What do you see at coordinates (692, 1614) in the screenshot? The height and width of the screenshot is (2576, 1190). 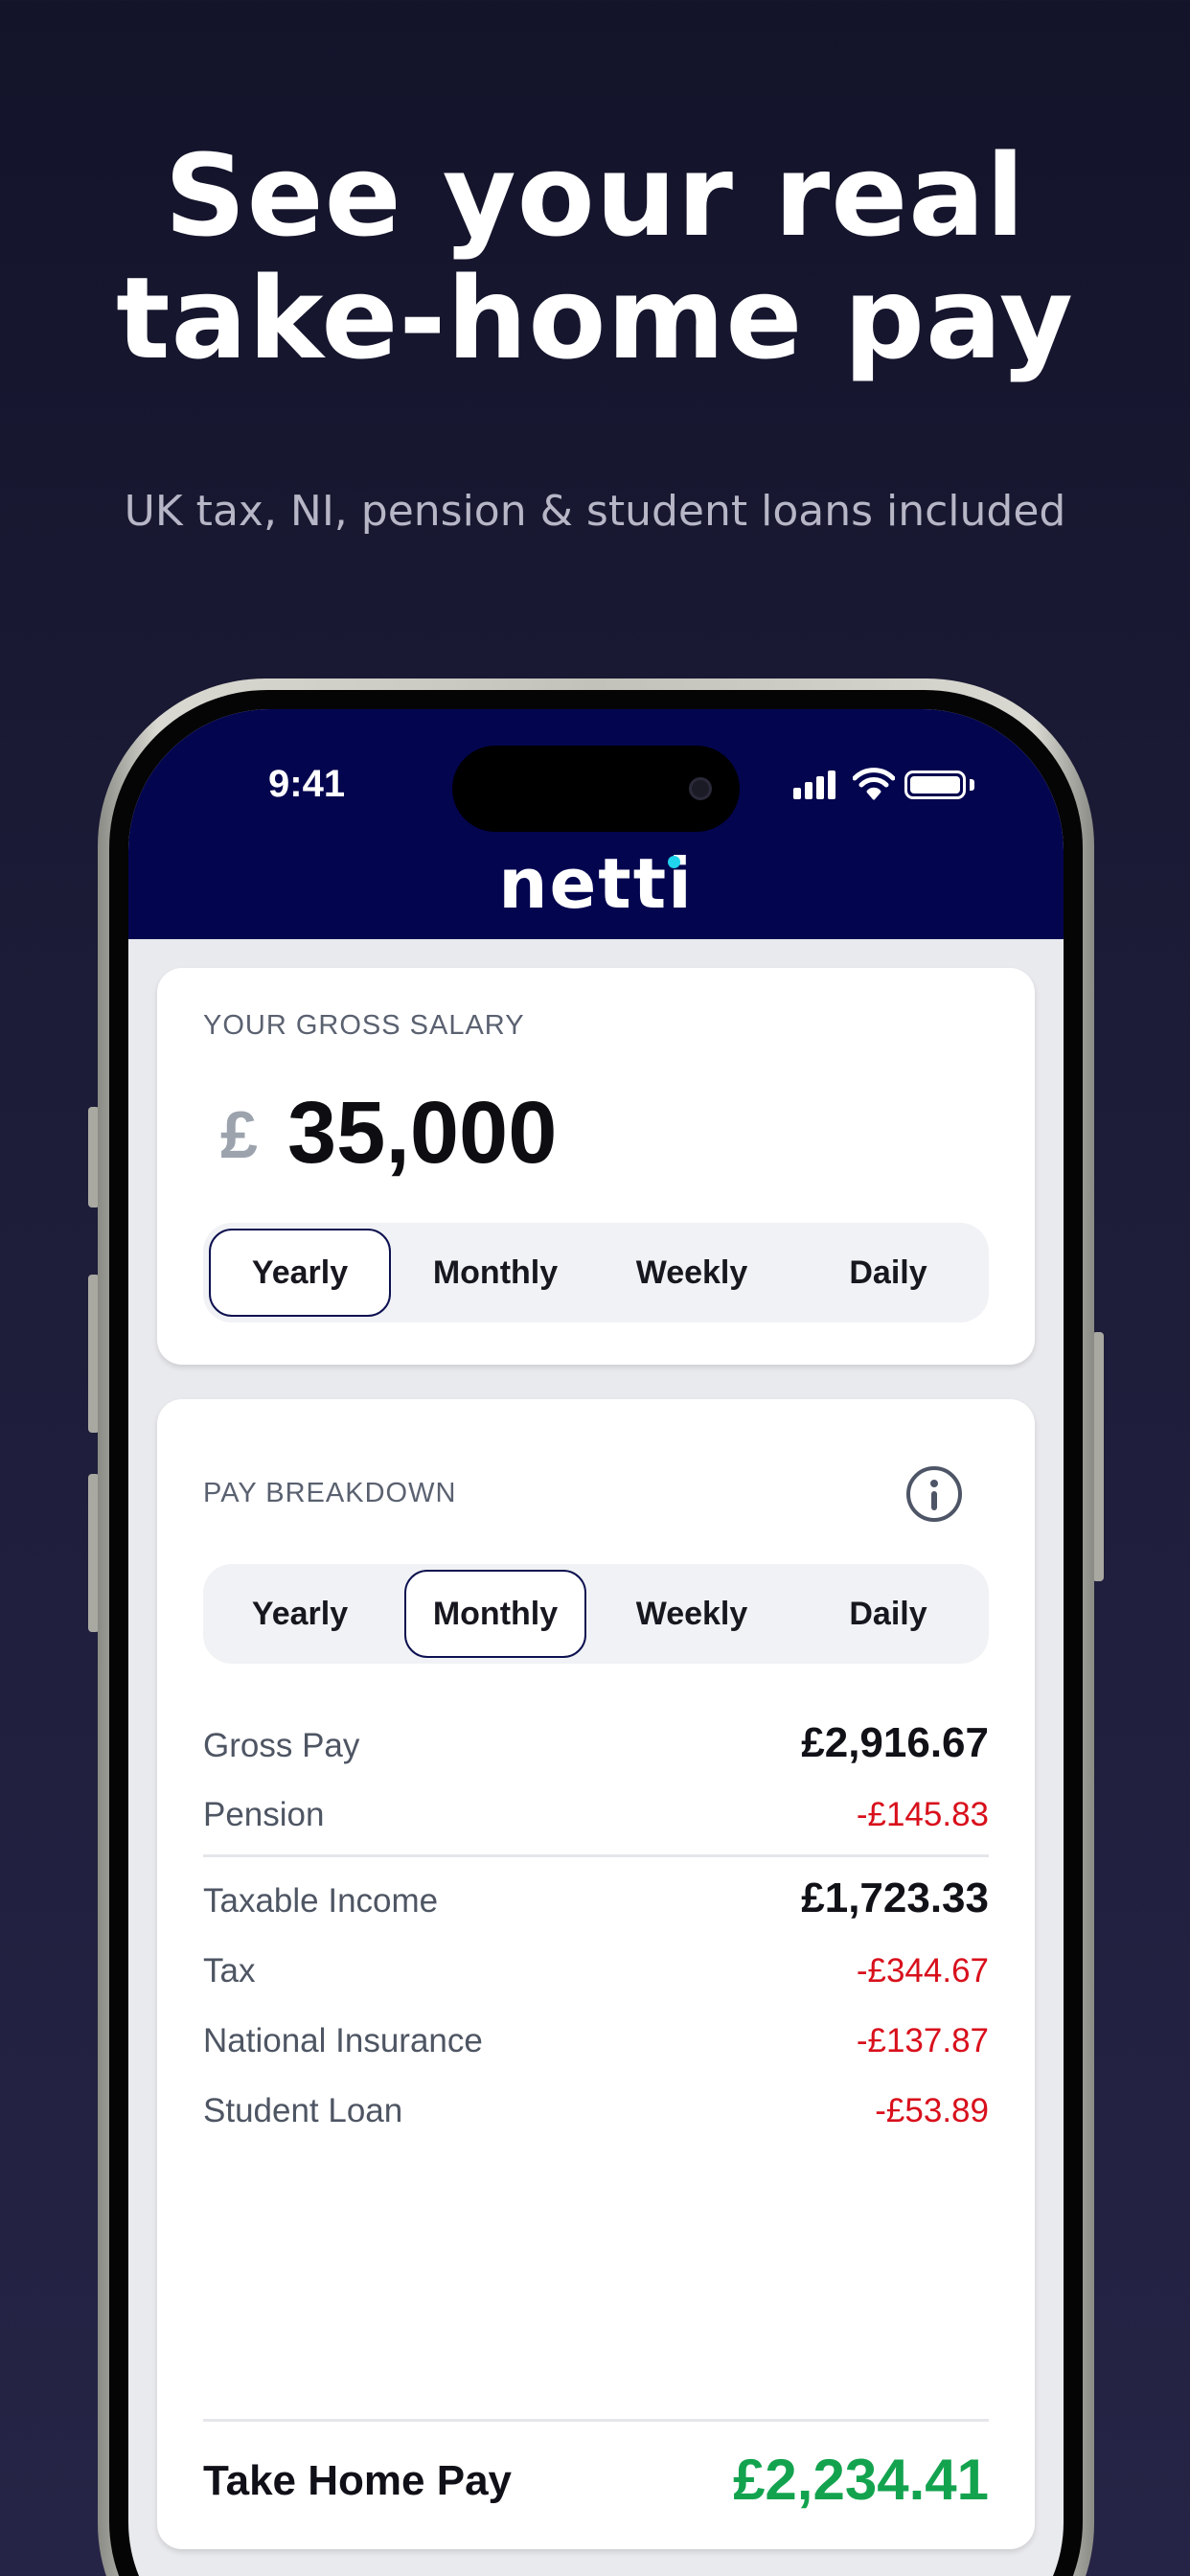 I see `breakdown-period-weekly: Weekly` at bounding box center [692, 1614].